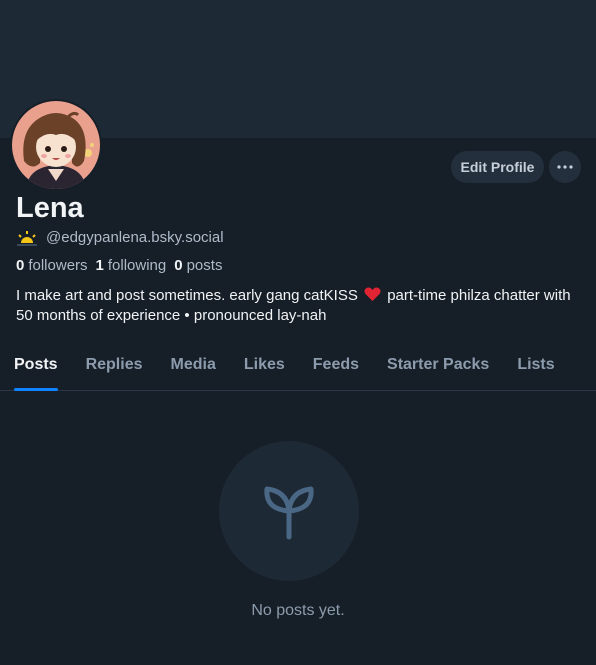 The image size is (596, 665). What do you see at coordinates (438, 367) in the screenshot?
I see `tab-starter-packs: Starter Packs` at bounding box center [438, 367].